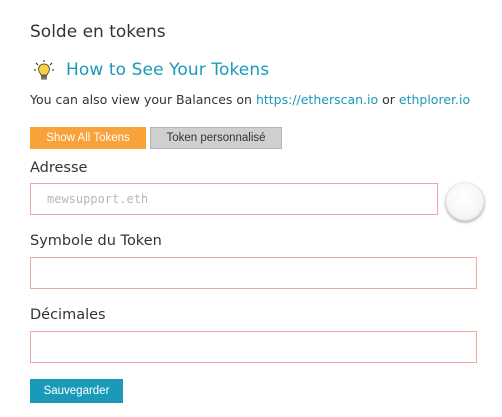 Image resolution: width=502 pixels, height=417 pixels. I want to click on custom-token-button: Token personnalisé, so click(216, 138).